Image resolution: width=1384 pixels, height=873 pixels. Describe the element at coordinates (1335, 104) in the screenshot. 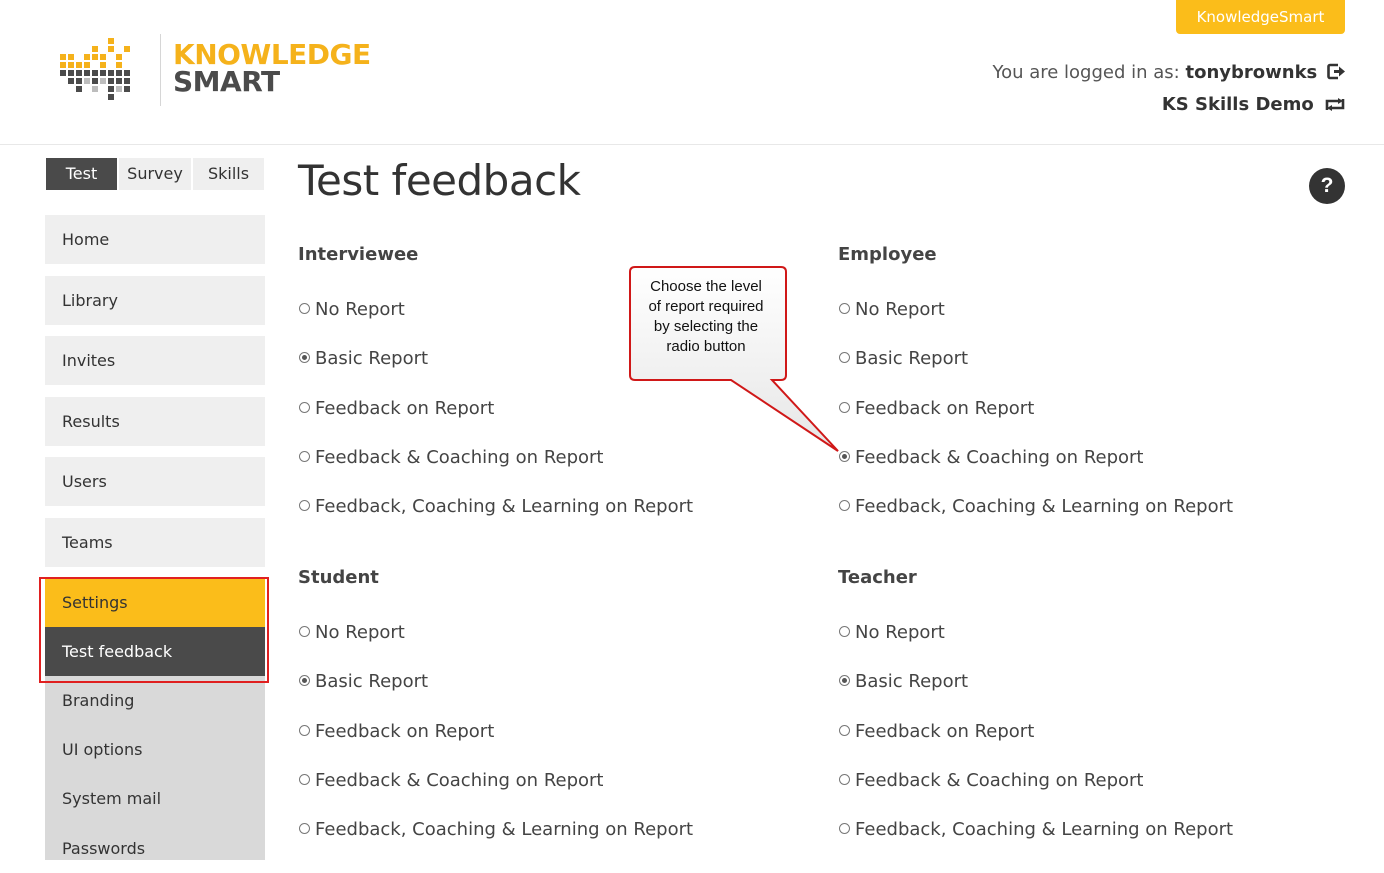

I see `switch-tenant-icon` at that location.